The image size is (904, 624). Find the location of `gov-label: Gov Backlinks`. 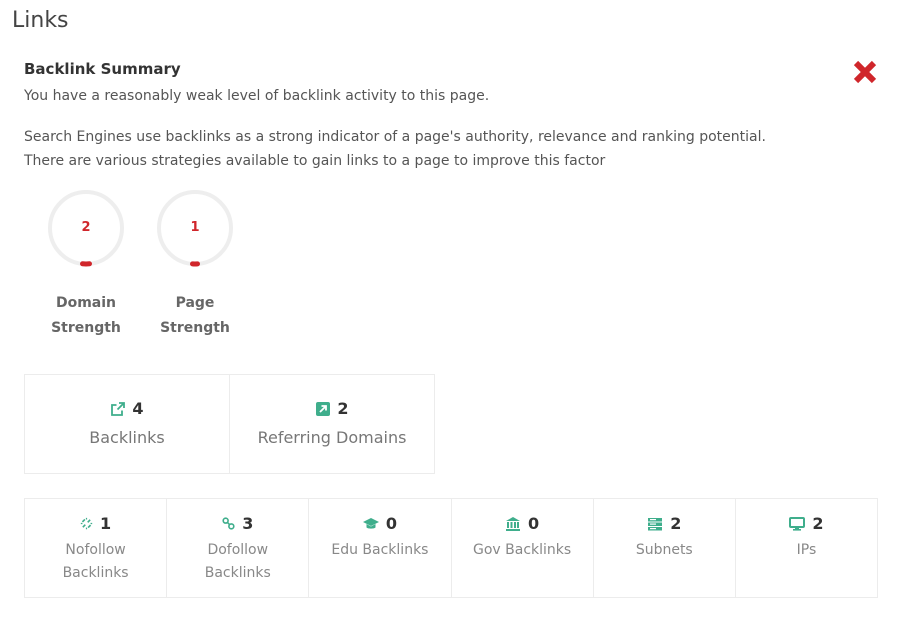

gov-label: Gov Backlinks is located at coordinates (522, 550).